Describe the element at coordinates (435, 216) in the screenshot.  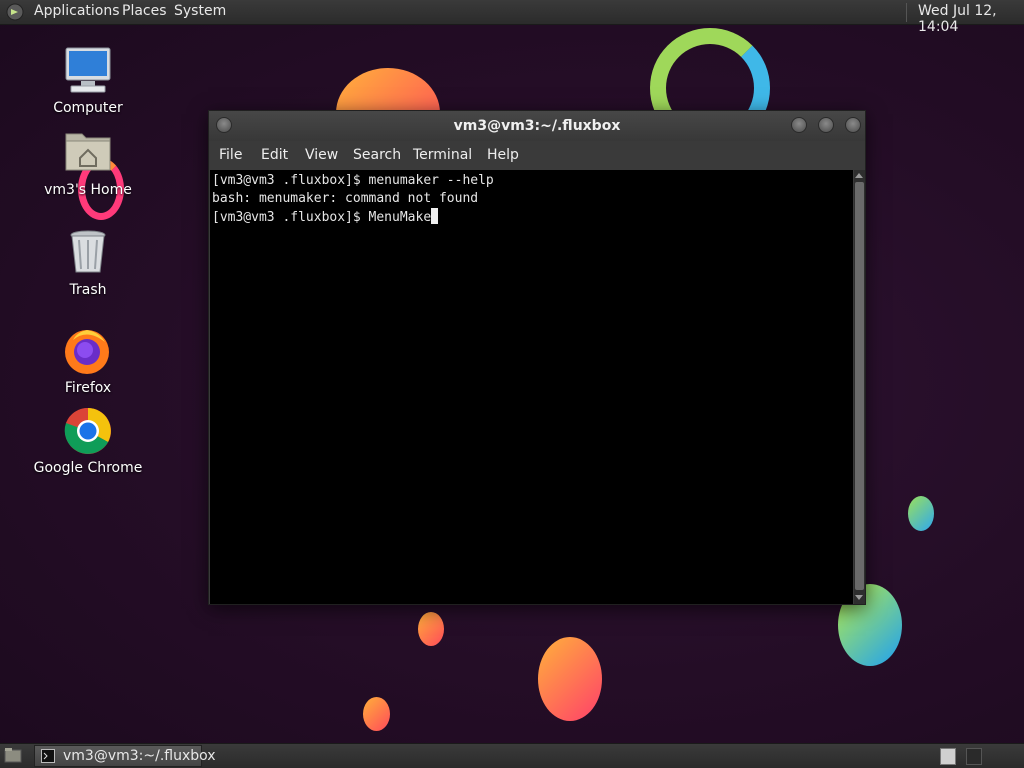
I see `text-cursor` at that location.